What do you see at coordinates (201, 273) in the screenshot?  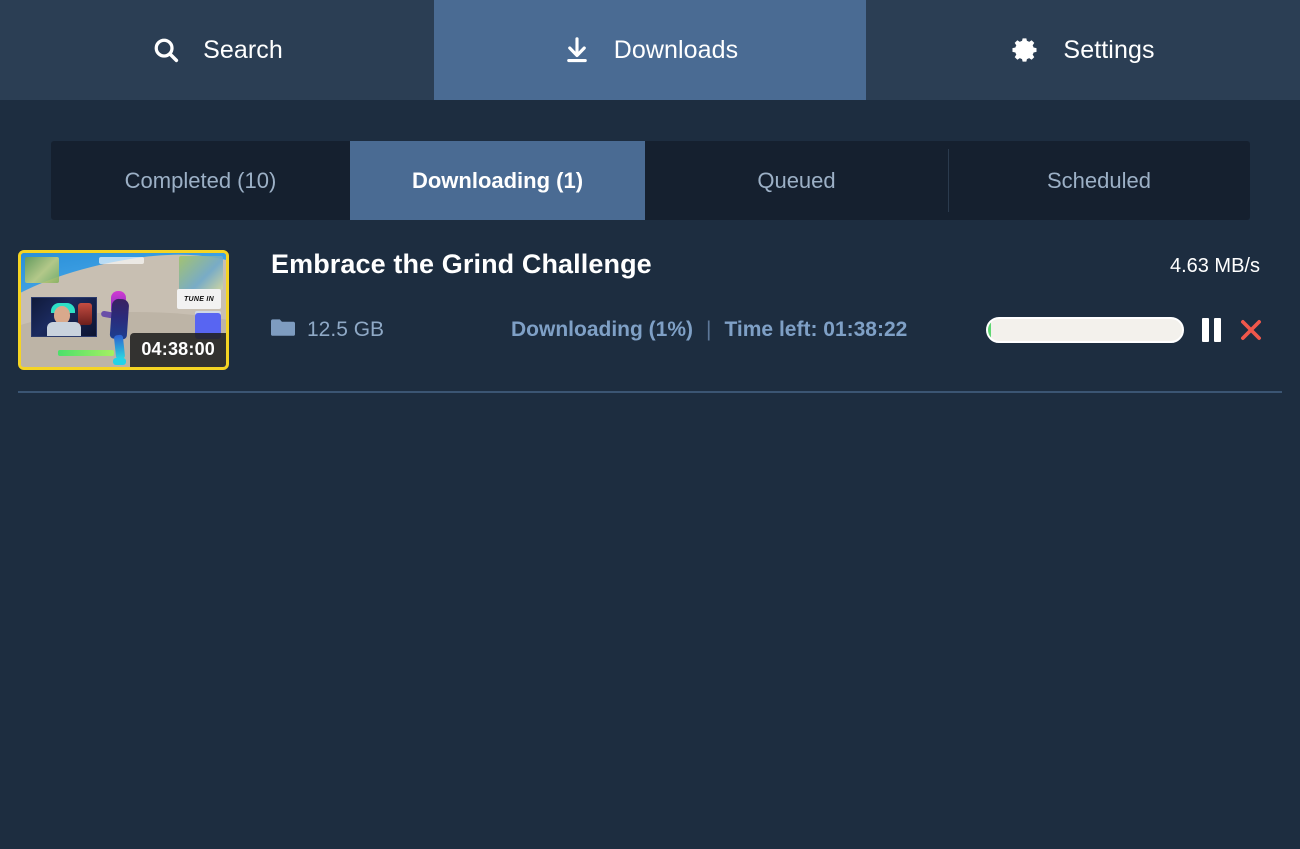 I see `thumbnail-minimap-right` at bounding box center [201, 273].